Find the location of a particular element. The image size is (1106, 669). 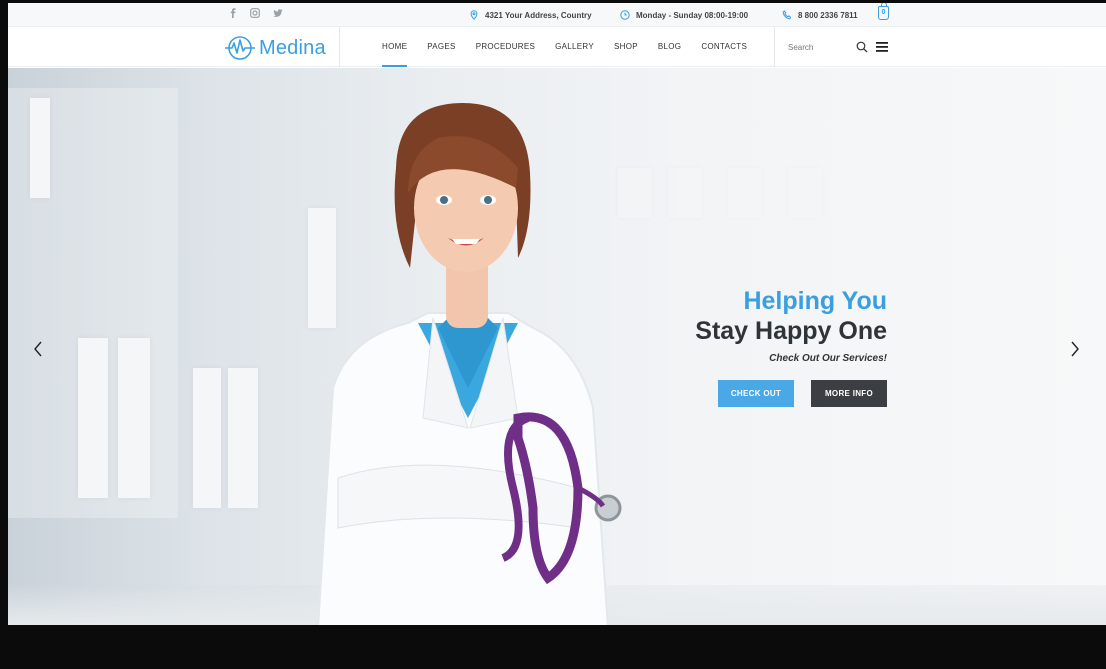

location-pin-icon is located at coordinates (474, 15).